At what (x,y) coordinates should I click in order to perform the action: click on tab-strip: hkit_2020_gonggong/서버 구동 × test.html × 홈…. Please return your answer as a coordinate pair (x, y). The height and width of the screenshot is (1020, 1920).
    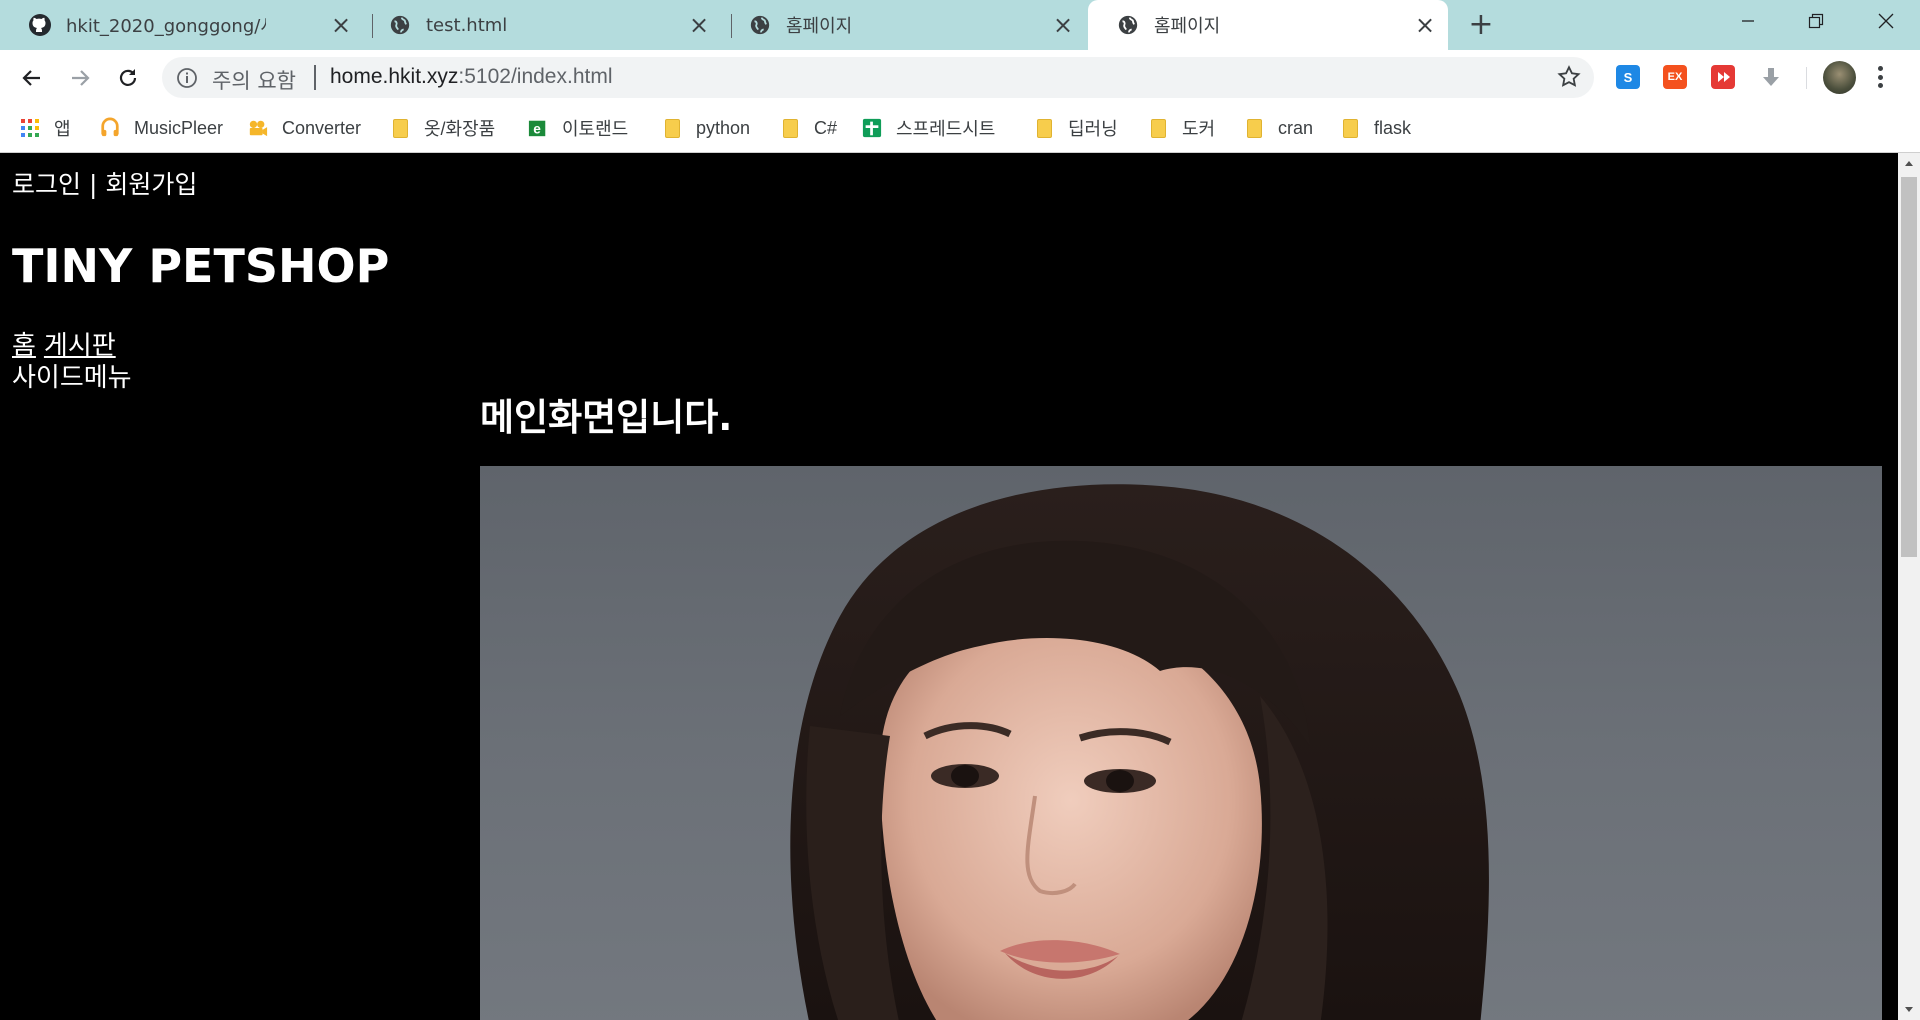
    Looking at the image, I should click on (960, 25).